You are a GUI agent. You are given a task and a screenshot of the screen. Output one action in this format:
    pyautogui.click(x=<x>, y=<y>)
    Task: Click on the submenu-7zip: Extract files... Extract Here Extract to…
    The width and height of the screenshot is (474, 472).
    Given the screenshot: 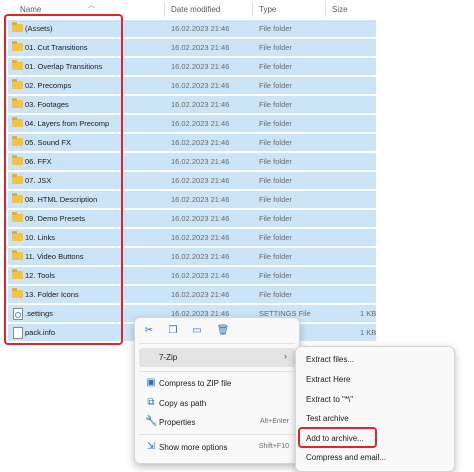 What is the action you would take?
    pyautogui.click(x=375, y=409)
    